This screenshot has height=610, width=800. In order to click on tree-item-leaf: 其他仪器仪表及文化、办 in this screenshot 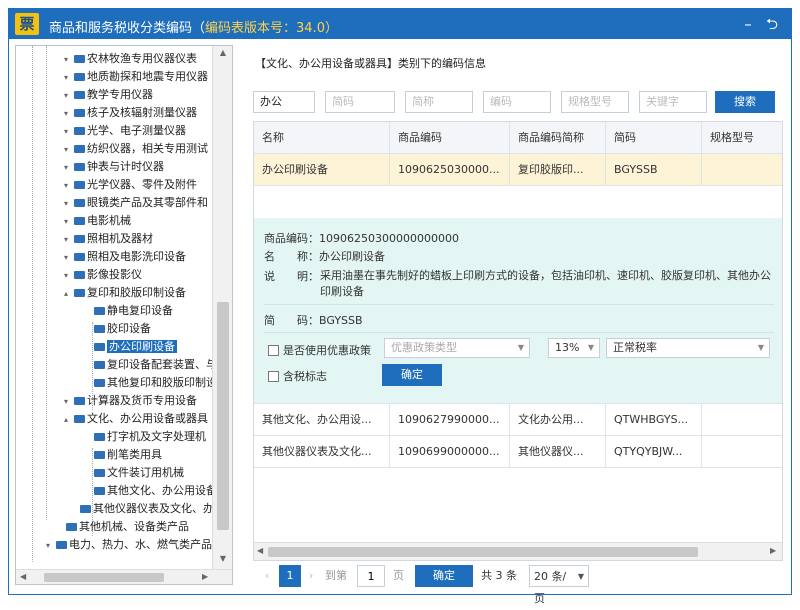, I will do `click(147, 509)`.